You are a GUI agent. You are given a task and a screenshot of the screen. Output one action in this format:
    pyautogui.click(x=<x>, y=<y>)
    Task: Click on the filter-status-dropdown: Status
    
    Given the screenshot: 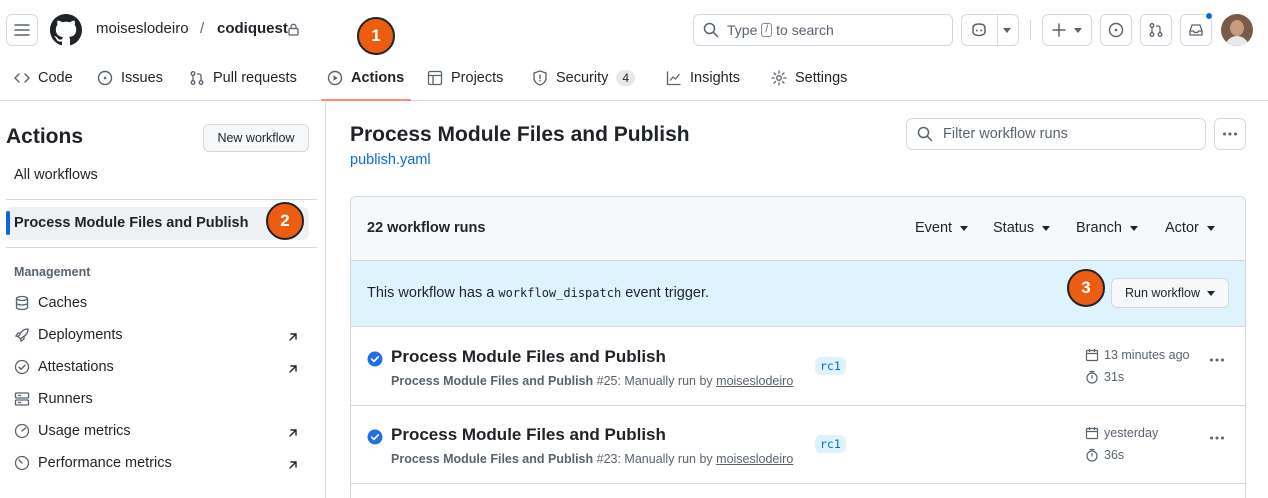 What is the action you would take?
    pyautogui.click(x=1022, y=228)
    